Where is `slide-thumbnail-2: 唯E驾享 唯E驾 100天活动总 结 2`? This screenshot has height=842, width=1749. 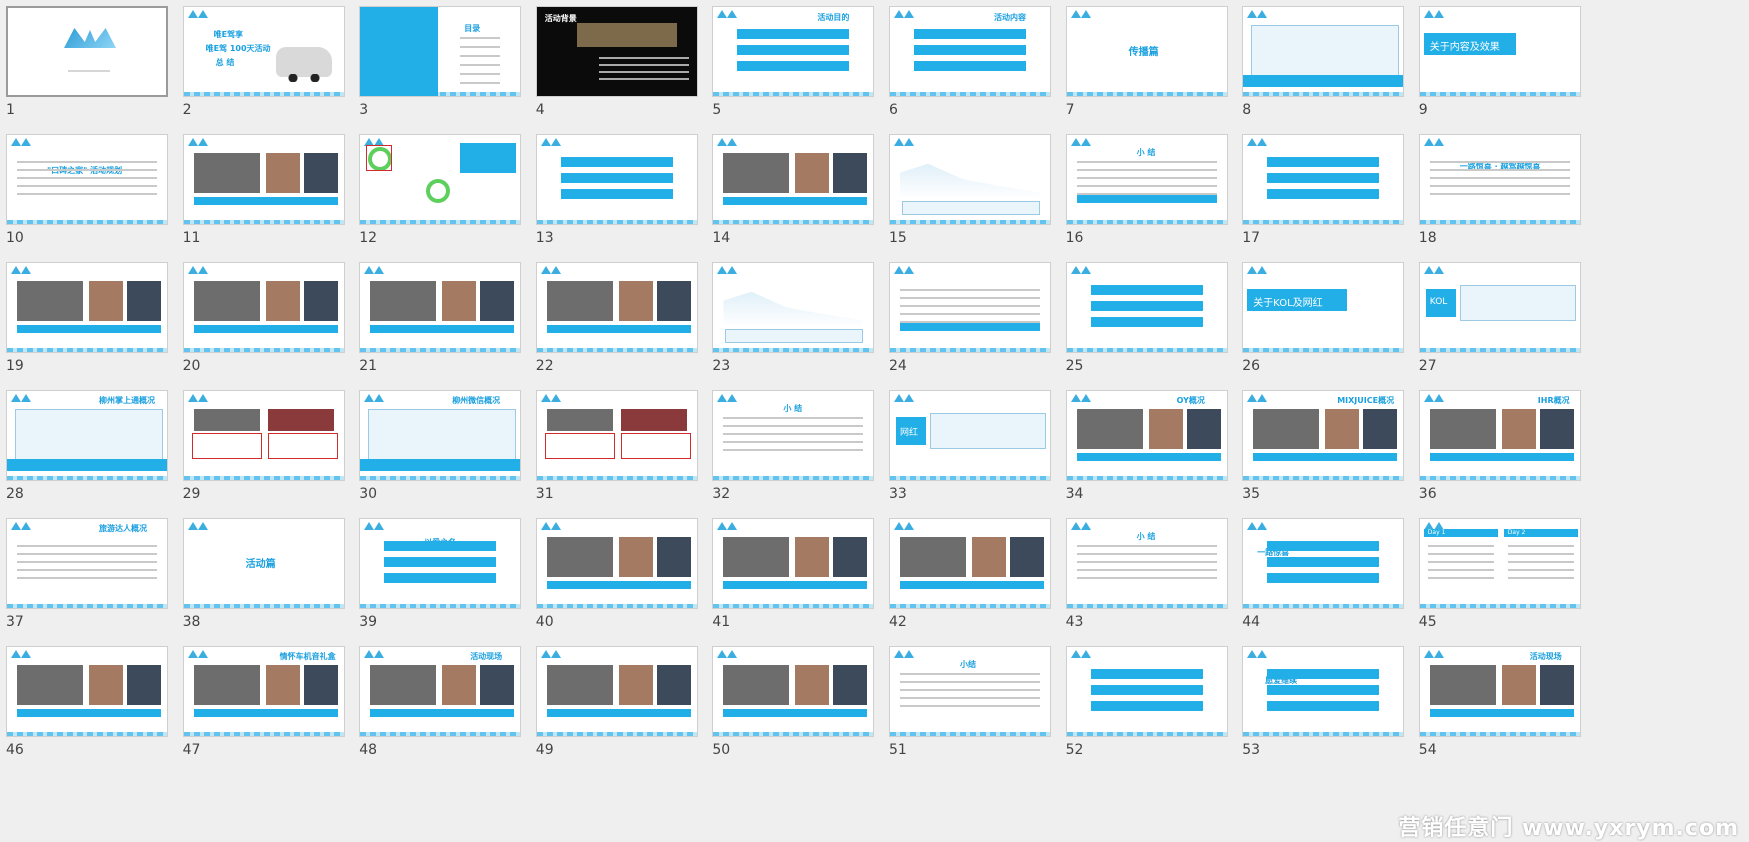
slide-thumbnail-2: 唯E驾享 唯E驾 100天活动总 结 2 is located at coordinates (264, 64).